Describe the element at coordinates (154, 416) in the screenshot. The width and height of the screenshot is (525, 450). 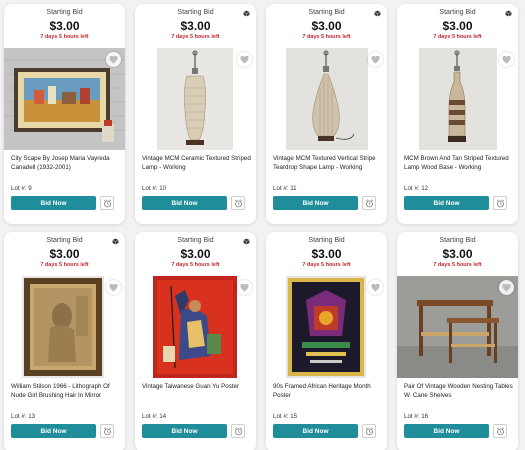
I see `lot-number: Lot #: 14` at that location.